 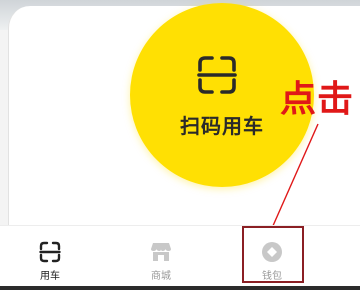 What do you see at coordinates (222, 126) in the screenshot?
I see `scan-ride-label: 扫码用车` at bounding box center [222, 126].